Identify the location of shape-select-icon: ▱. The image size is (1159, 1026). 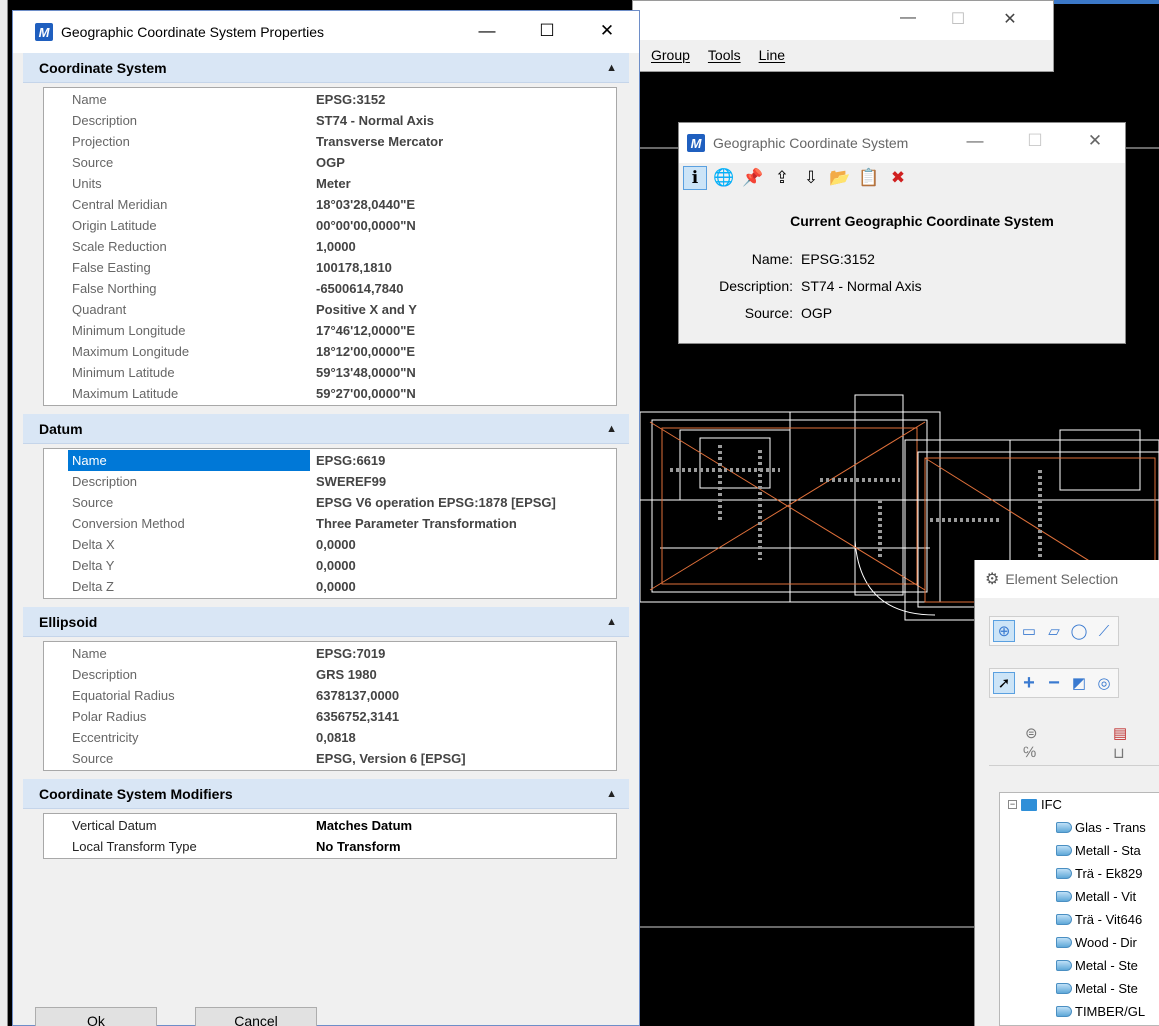
(1054, 631).